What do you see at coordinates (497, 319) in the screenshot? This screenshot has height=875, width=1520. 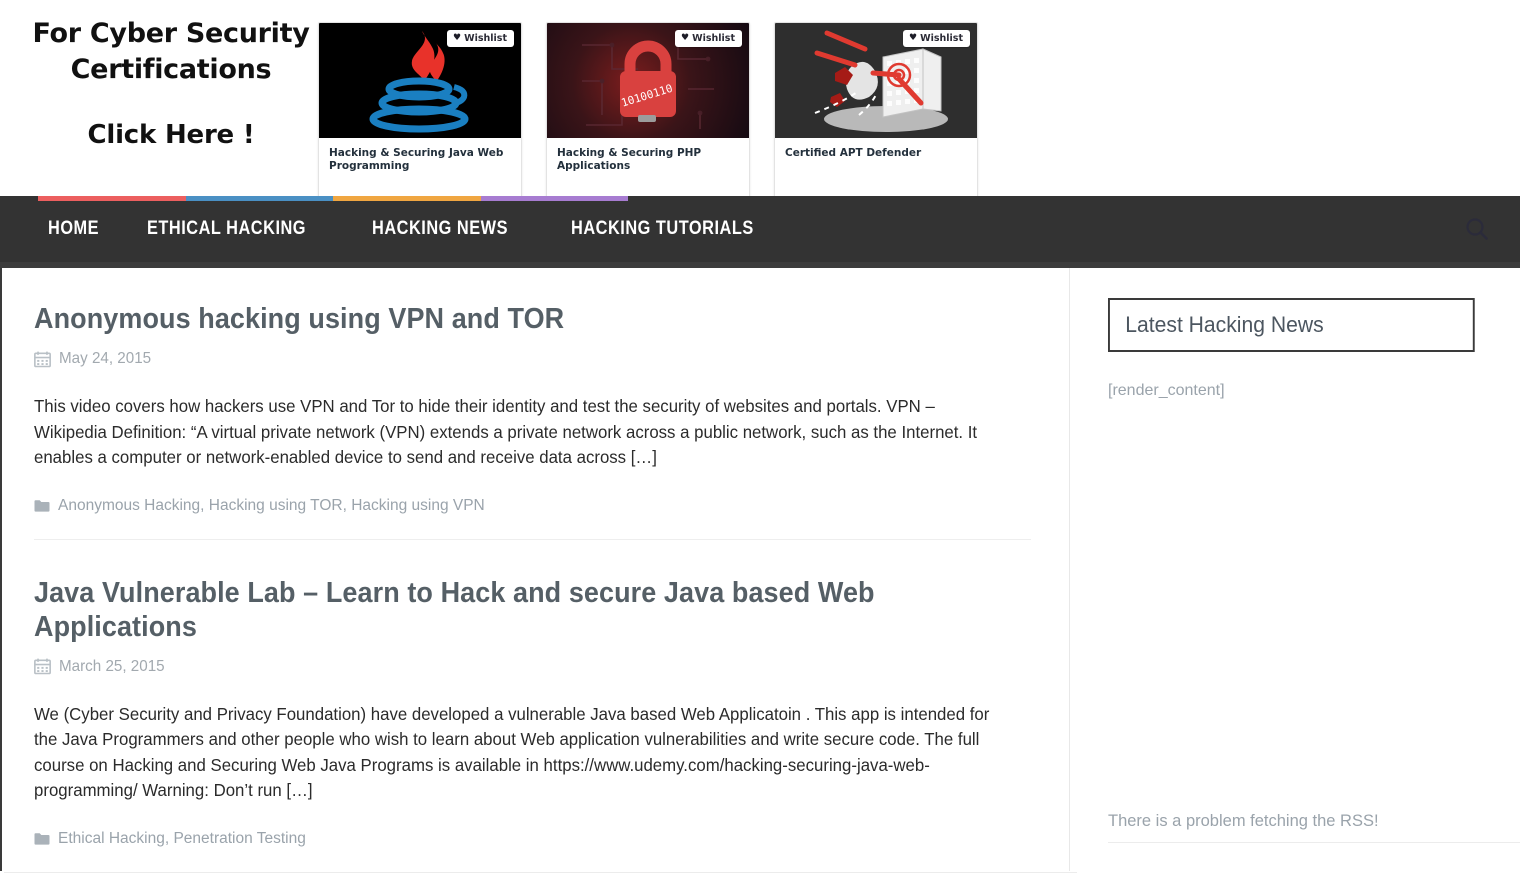 I see `post-title: Anonymous hacking using VPN and TOR` at bounding box center [497, 319].